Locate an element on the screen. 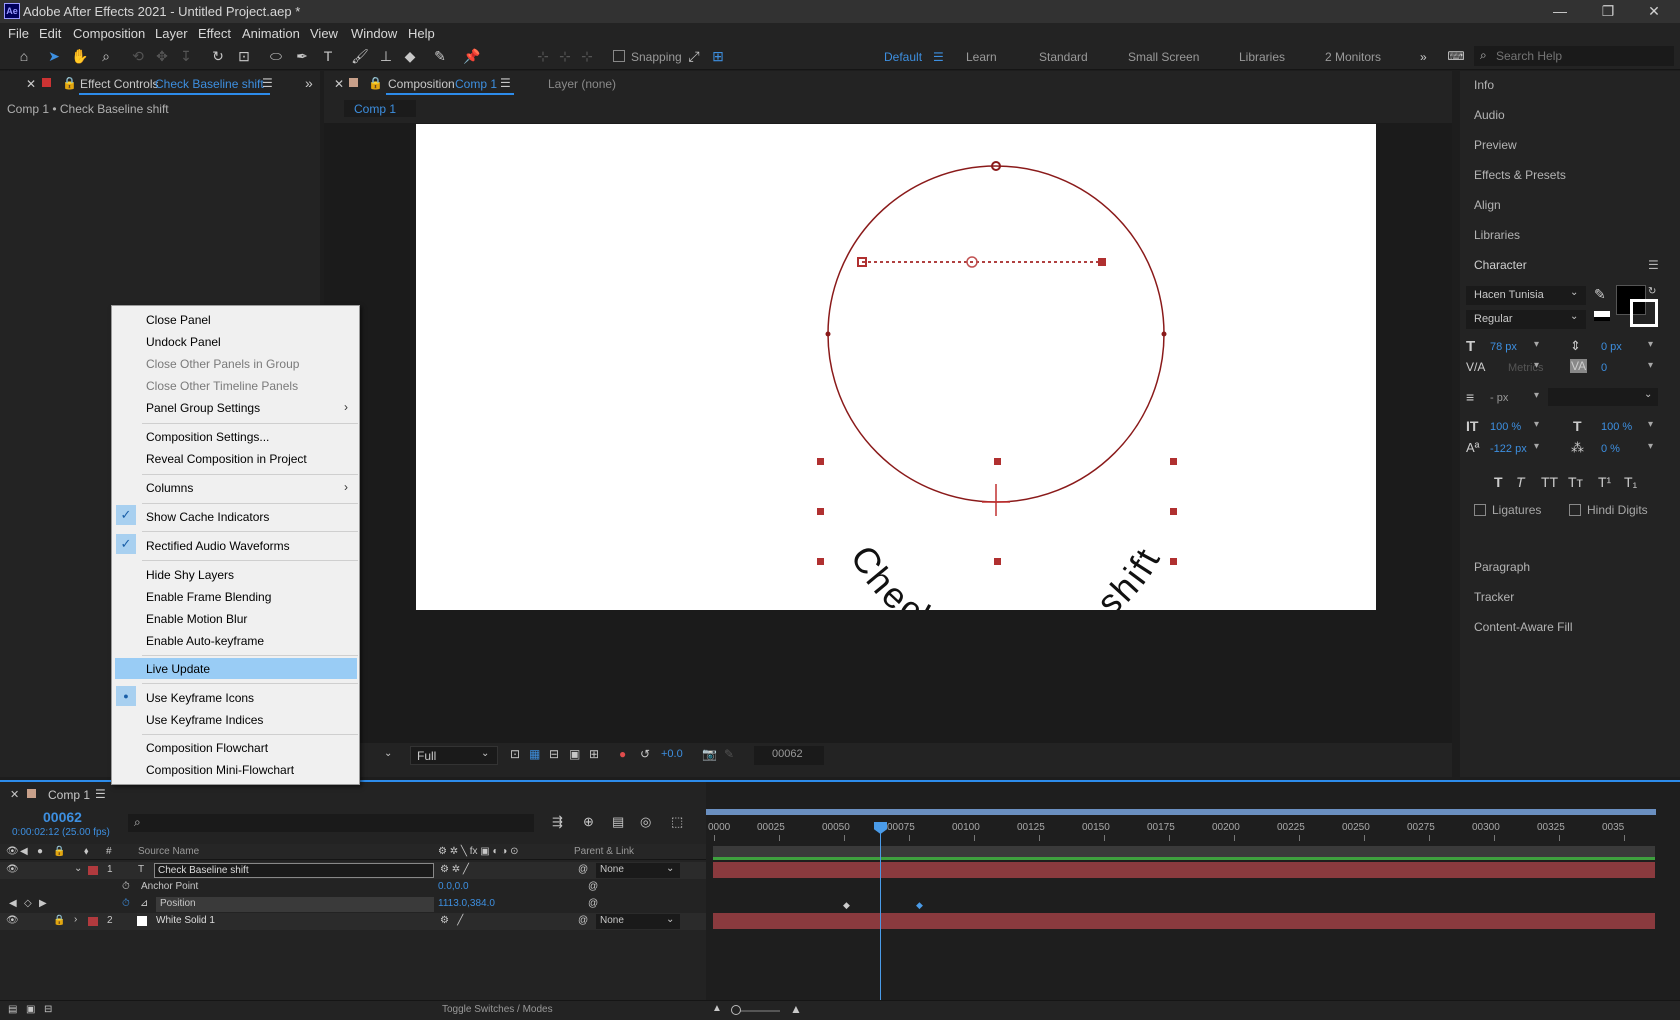  expression-pick-whip-icon: @ is located at coordinates (593, 903).